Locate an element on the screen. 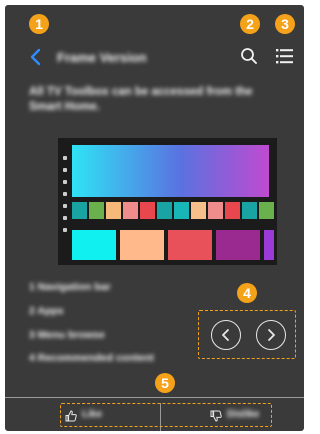 This screenshot has width=320, height=434. previous-button is located at coordinates (226, 335).